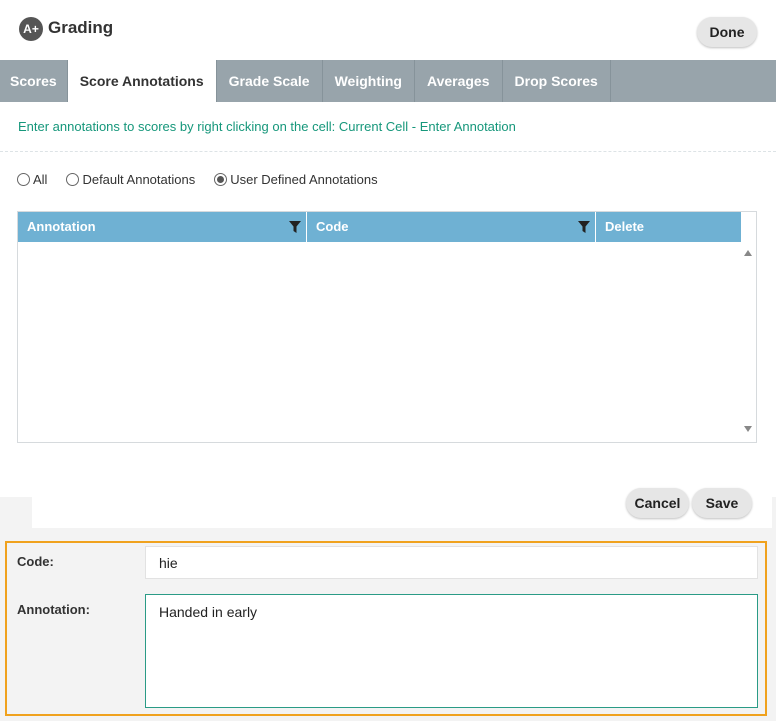 This screenshot has height=721, width=776. Describe the element at coordinates (31, 29) in the screenshot. I see `grading-logo-icon: A+` at that location.